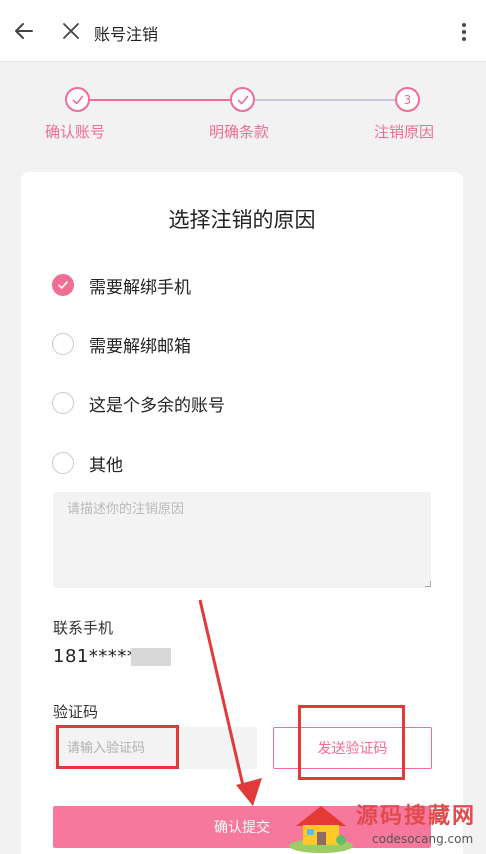 This screenshot has width=486, height=854. I want to click on phone-redaction, so click(151, 657).